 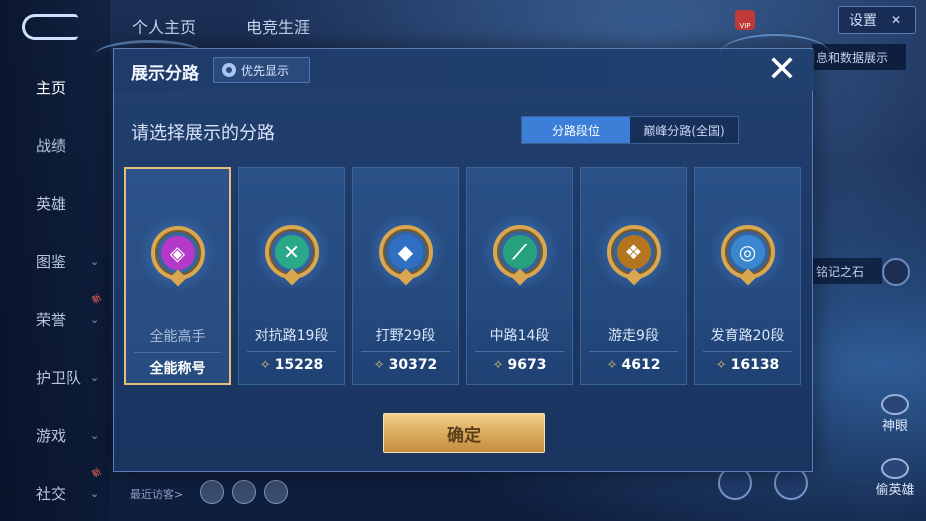 I want to click on medal-glyph: ❖, so click(x=633, y=252).